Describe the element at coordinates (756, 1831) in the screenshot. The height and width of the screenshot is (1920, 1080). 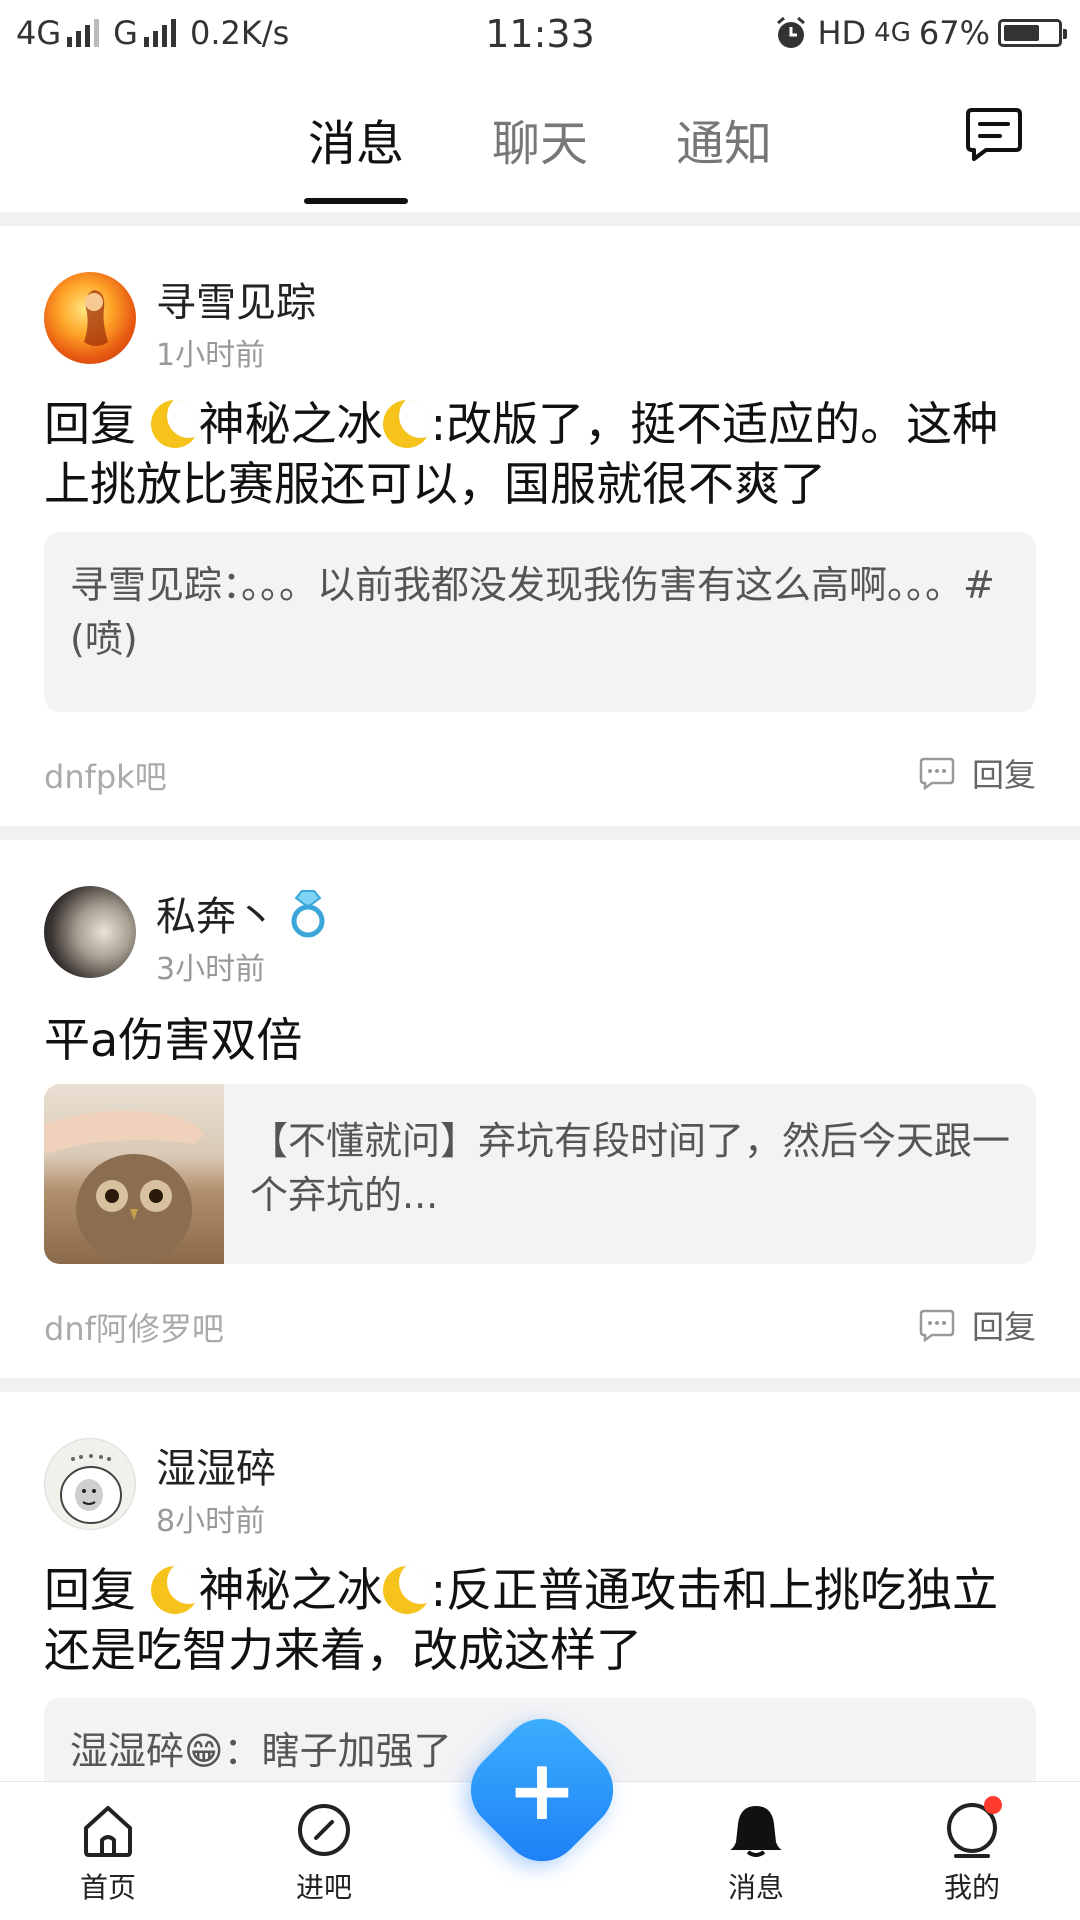
I see `bell-icon` at that location.